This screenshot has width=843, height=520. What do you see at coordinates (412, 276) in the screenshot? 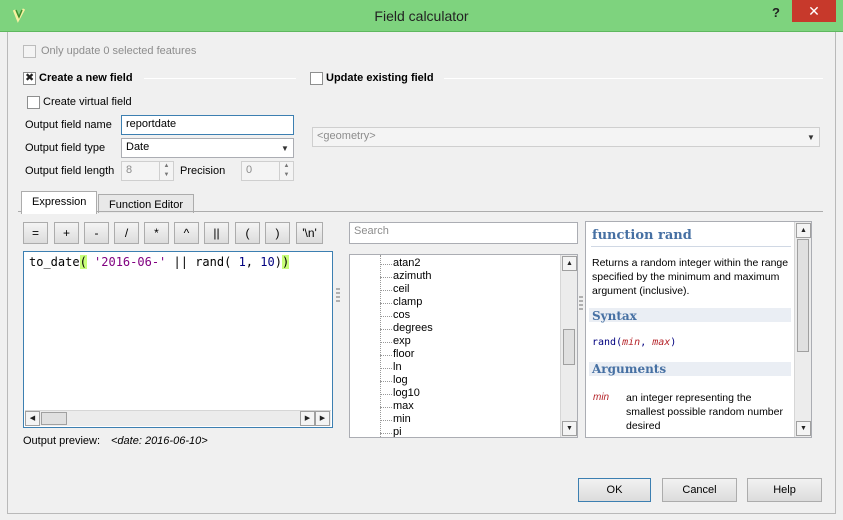
I see `function-list-item: azimuth` at bounding box center [412, 276].